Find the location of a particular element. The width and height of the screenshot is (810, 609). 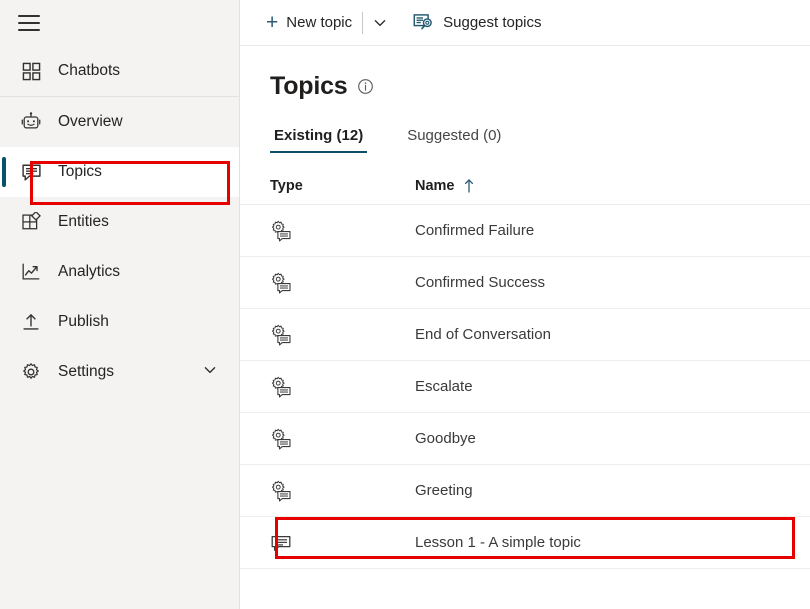

sidebar-item-label: Topics is located at coordinates (80, 171).